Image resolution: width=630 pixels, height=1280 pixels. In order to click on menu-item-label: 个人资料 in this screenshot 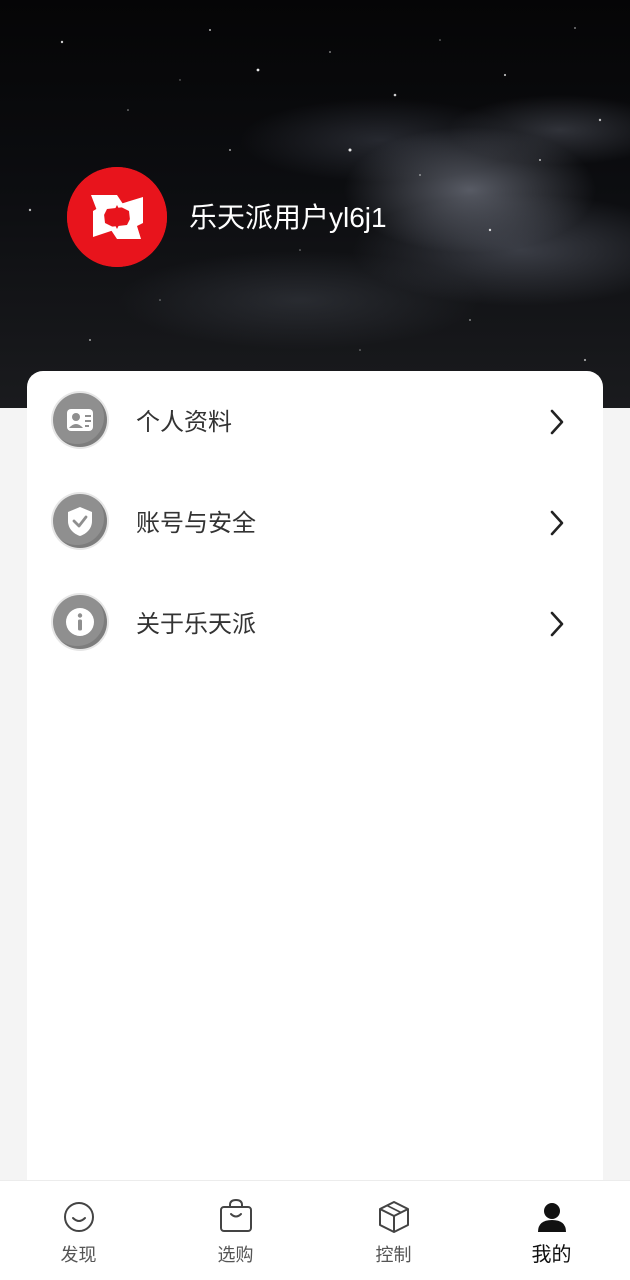, I will do `click(184, 422)`.